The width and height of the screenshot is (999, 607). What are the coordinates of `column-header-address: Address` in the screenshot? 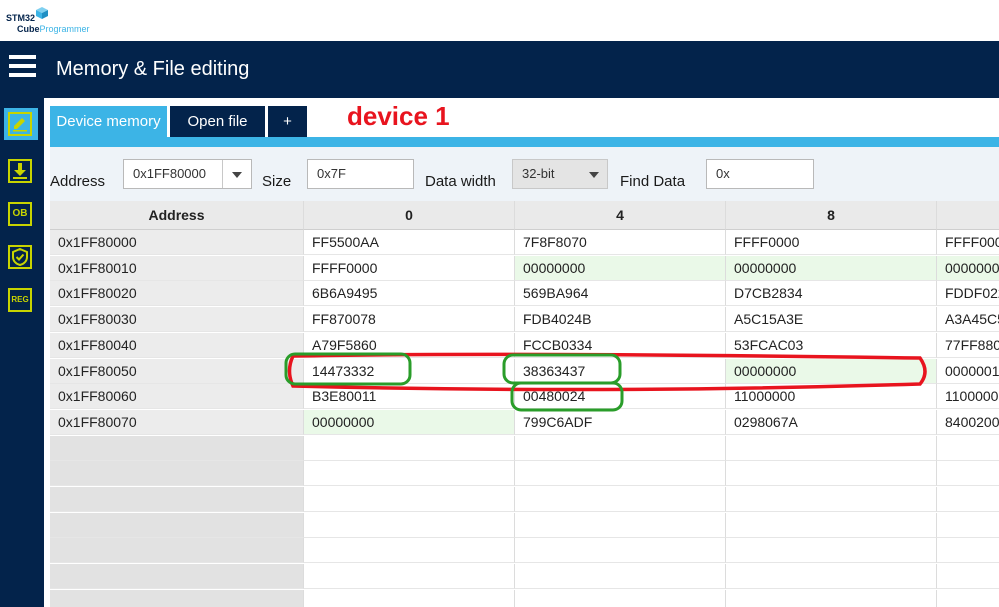 It's located at (177, 215).